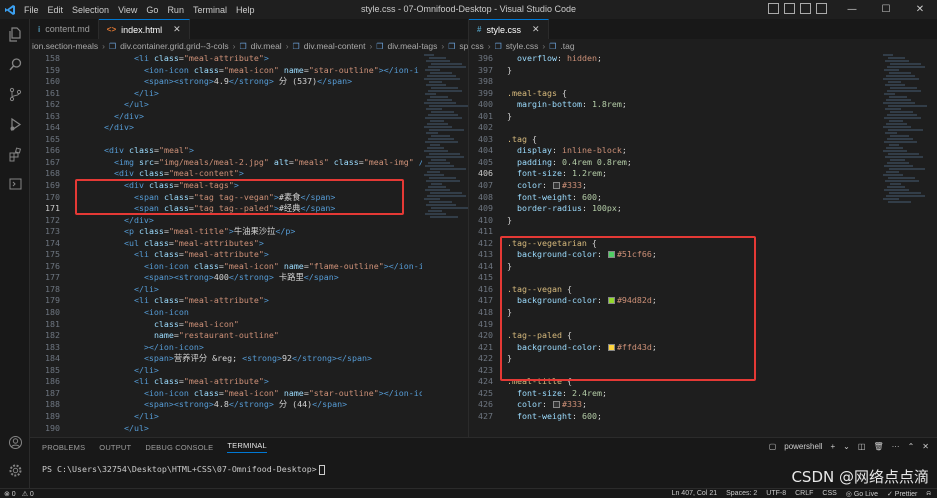  I want to click on code-line: 406 font-size: 1.2rem;, so click(674, 174).